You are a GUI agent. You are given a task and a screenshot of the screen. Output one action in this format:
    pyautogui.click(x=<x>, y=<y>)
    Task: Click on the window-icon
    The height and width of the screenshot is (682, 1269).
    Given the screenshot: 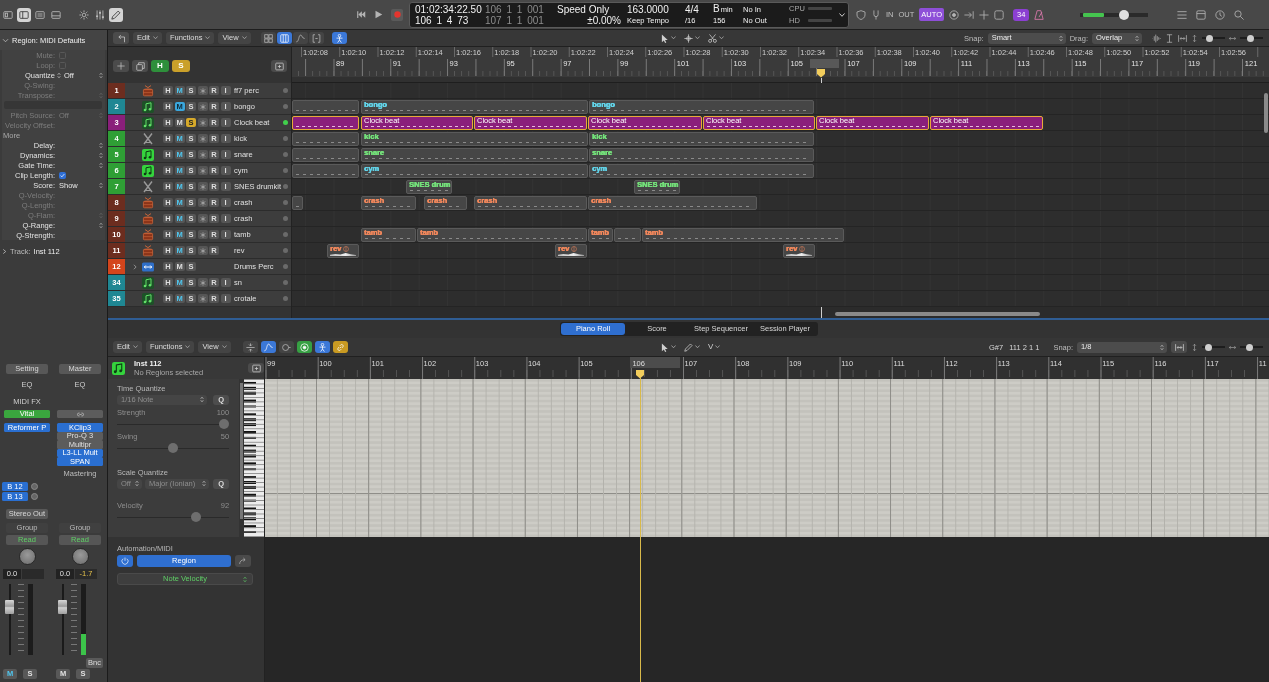 What is the action you would take?
    pyautogui.click(x=8, y=14)
    